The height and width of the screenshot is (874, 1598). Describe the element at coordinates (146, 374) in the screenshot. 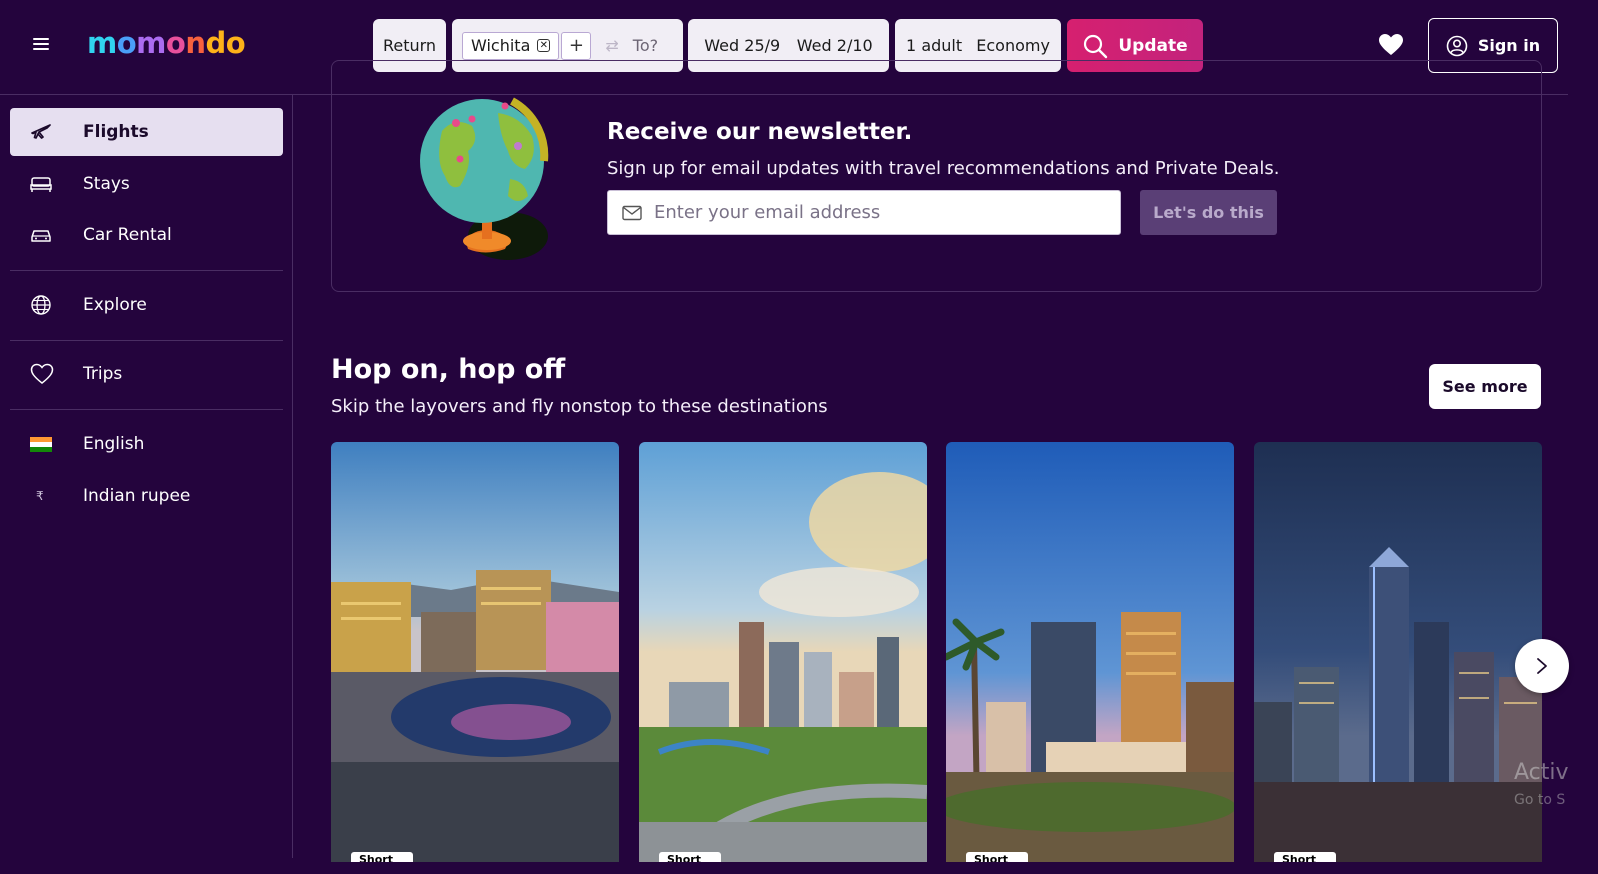

I see `sidebar-item-trips: Trips` at that location.